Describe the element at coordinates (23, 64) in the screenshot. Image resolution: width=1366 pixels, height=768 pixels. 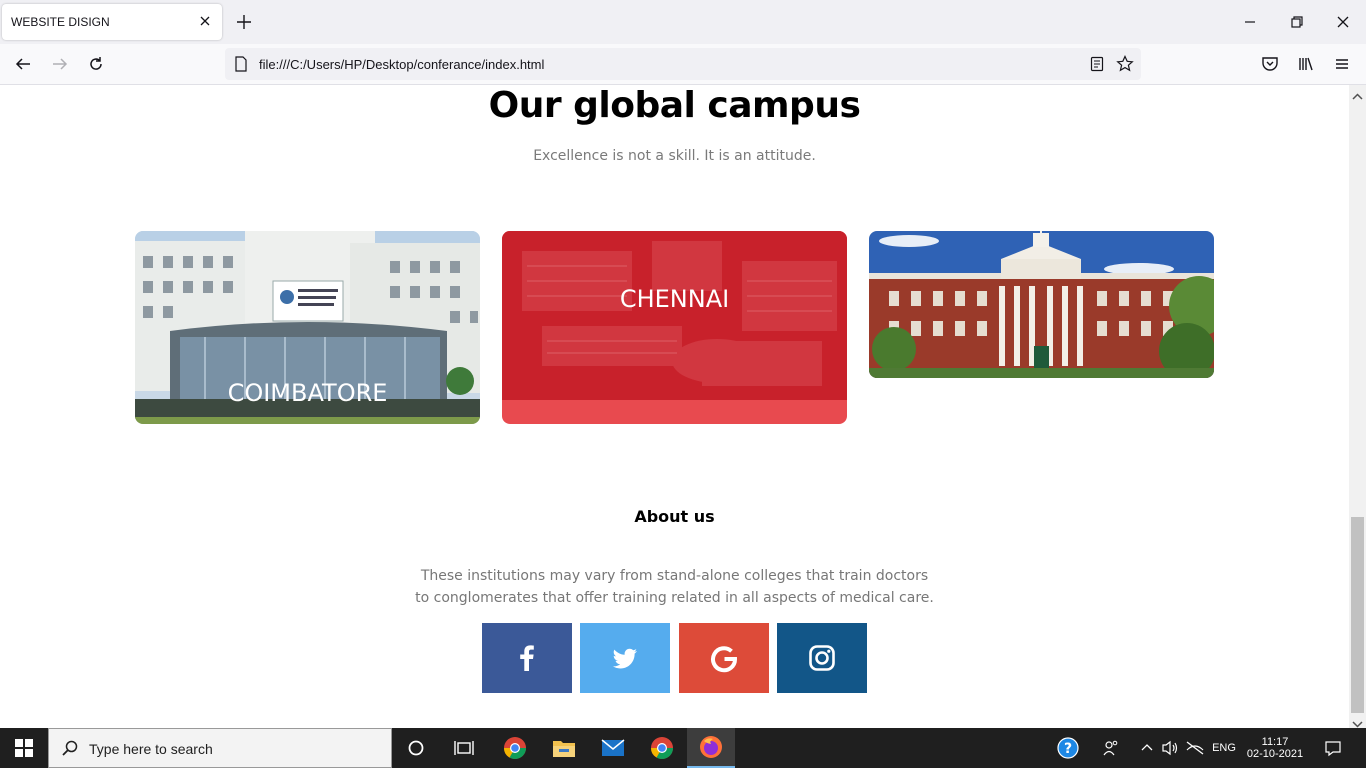
I see `back-arrow-icon` at that location.